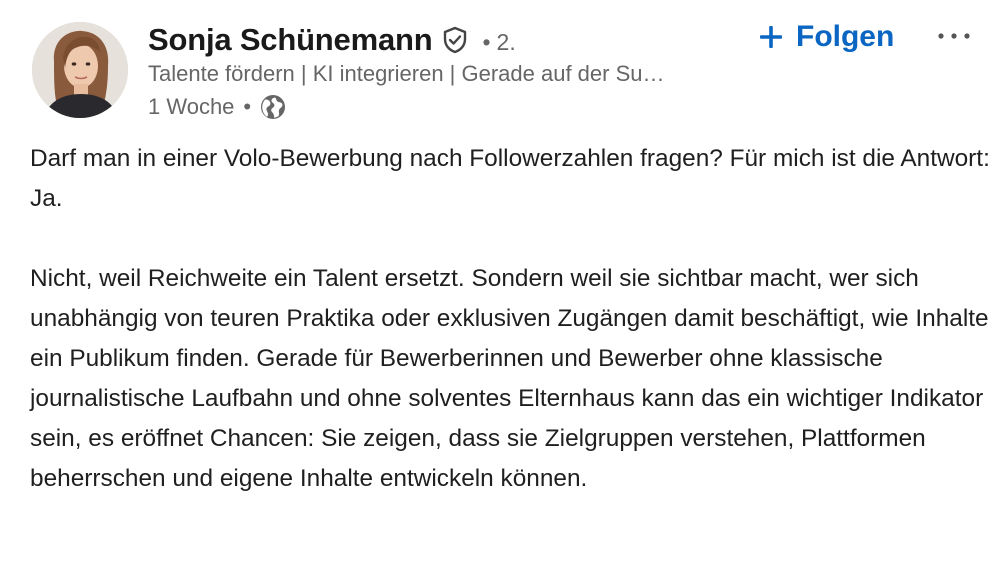 Image resolution: width=1002 pixels, height=562 pixels. I want to click on author-name: Sonja Schünemann, so click(290, 40).